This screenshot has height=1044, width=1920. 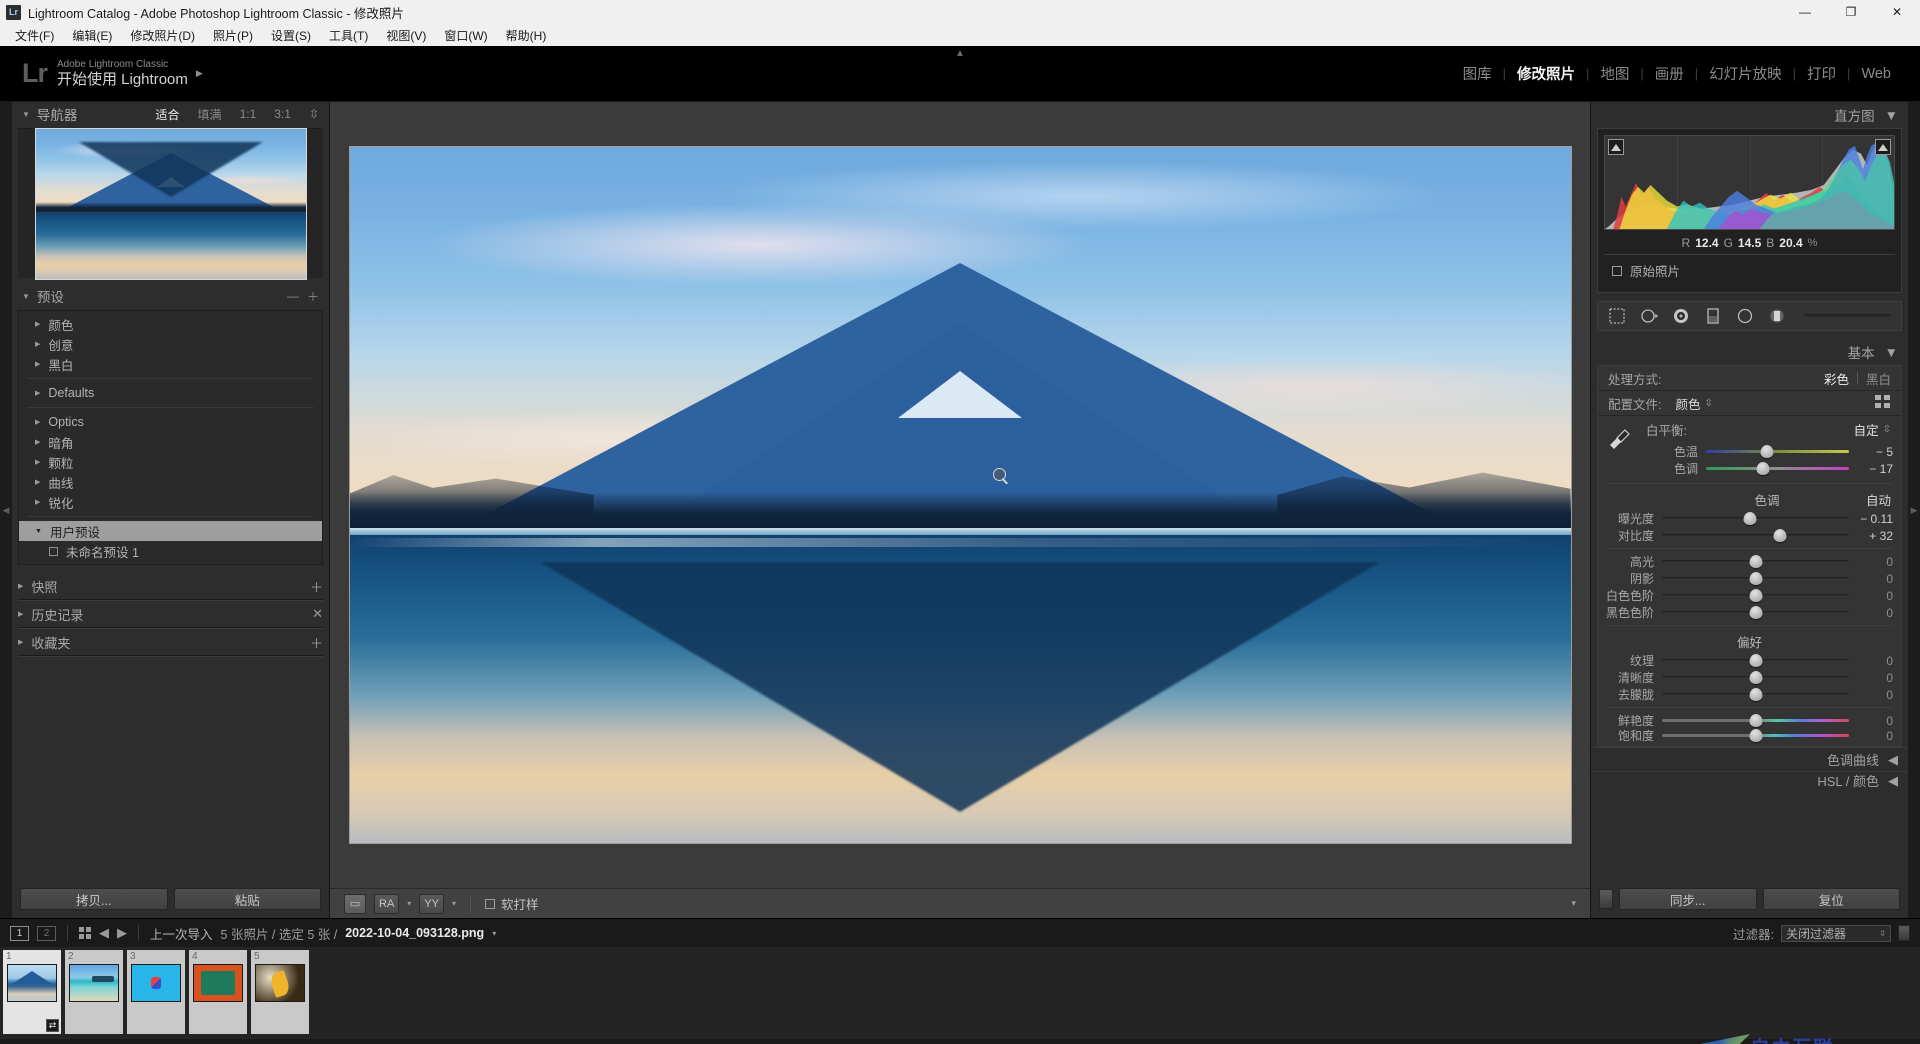 I want to click on menu-help: 帮助(H), so click(x=526, y=35).